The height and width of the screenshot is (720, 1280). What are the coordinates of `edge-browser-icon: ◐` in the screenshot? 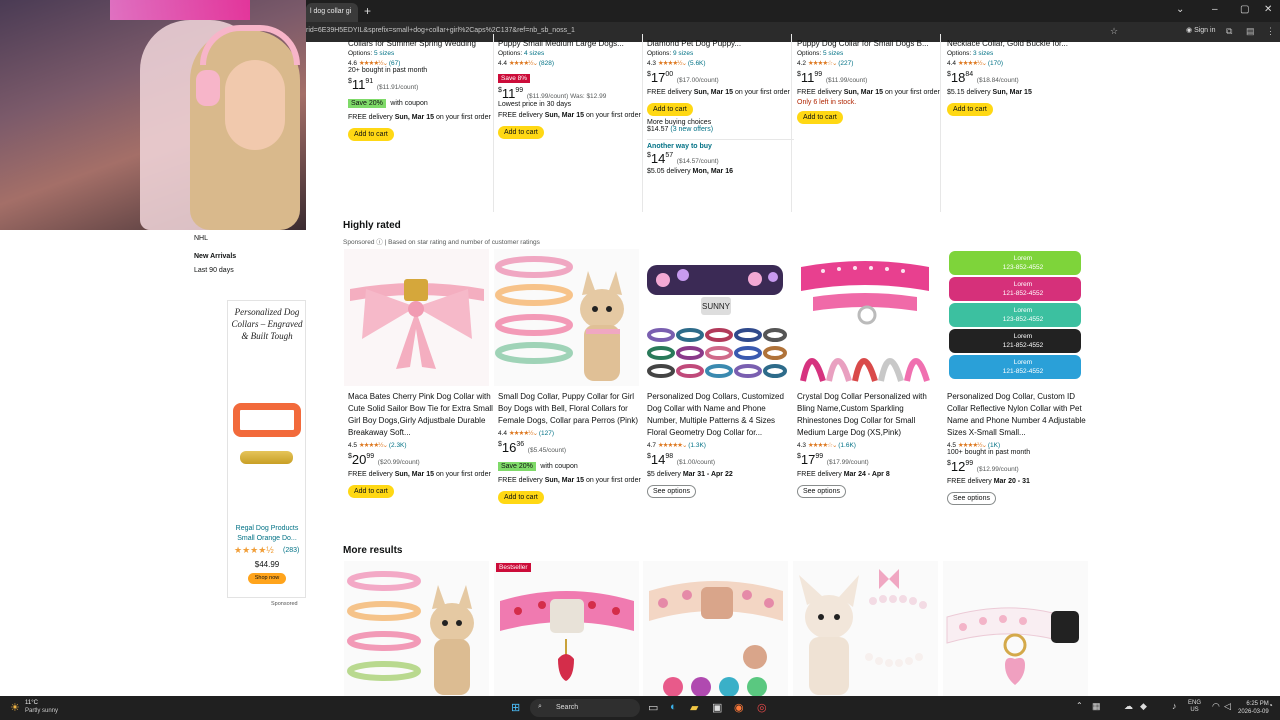 It's located at (673, 707).